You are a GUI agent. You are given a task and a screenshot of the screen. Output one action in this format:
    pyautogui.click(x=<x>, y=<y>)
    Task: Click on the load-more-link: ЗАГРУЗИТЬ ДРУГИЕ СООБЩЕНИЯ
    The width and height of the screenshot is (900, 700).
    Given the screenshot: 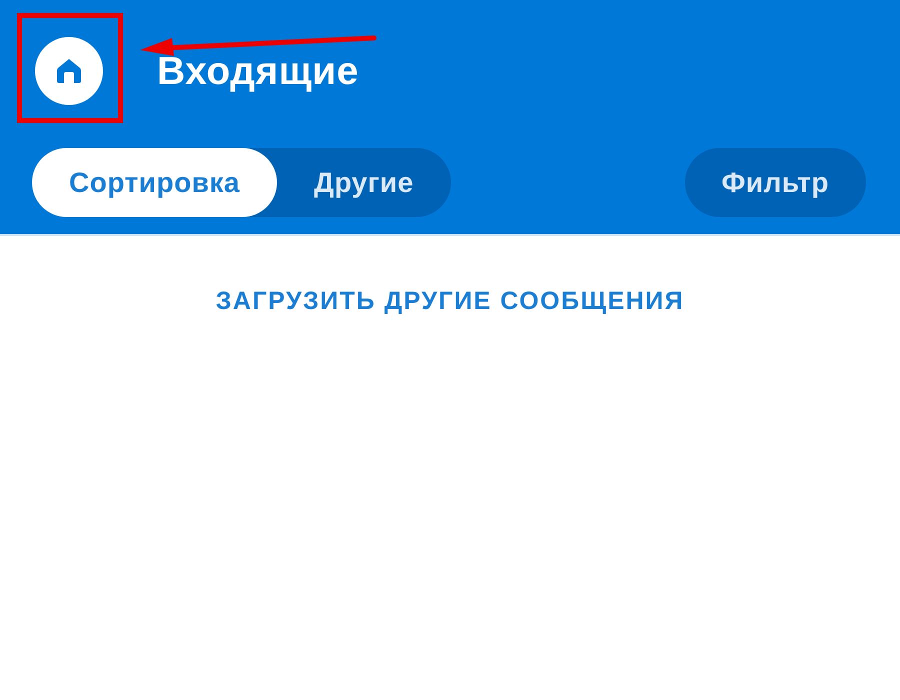 What is the action you would take?
    pyautogui.click(x=450, y=301)
    